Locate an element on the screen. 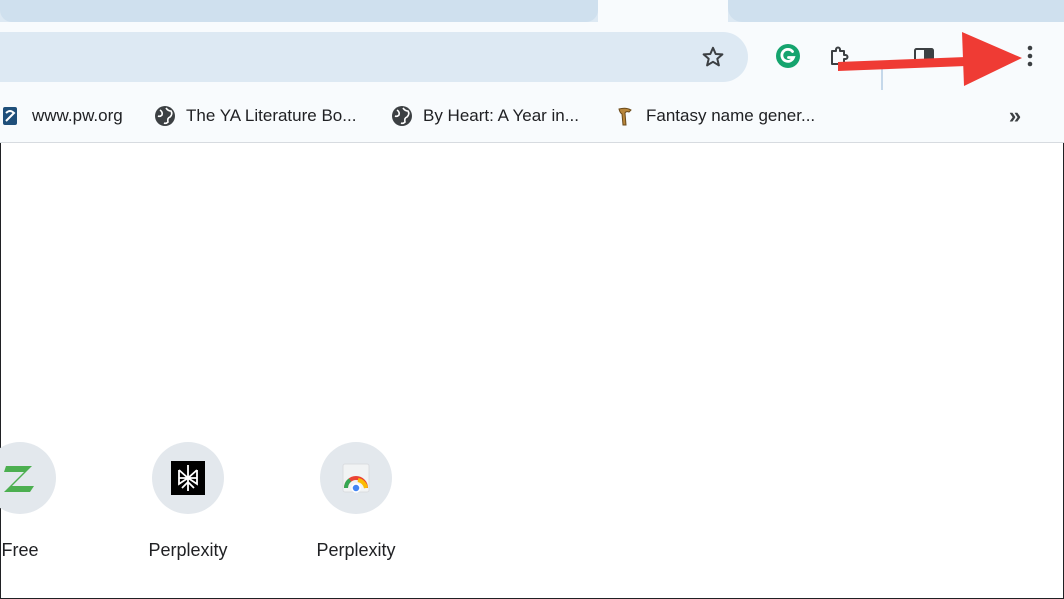 This screenshot has width=1064, height=599. grammarly-extension-button is located at coordinates (788, 56).